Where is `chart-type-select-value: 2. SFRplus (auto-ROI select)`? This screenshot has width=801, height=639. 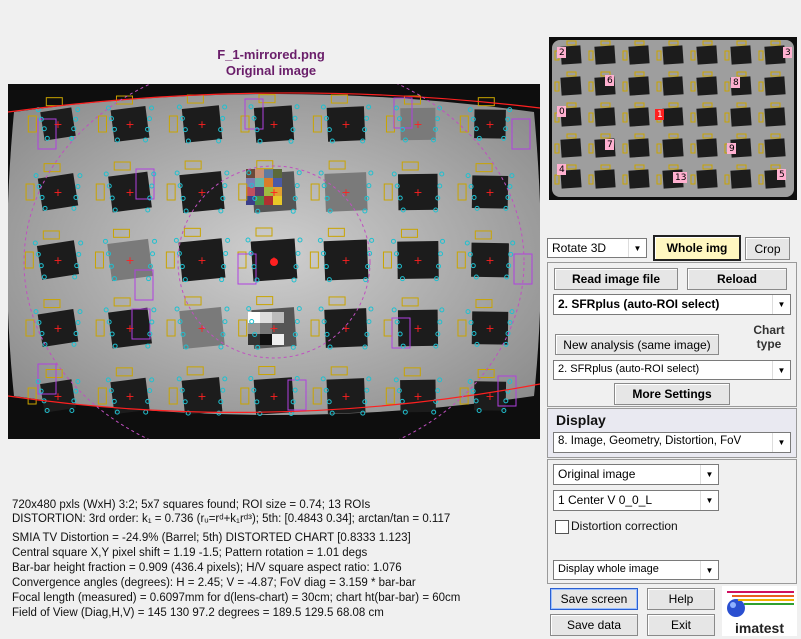 chart-type-select-value: 2. SFRplus (auto-ROI select) is located at coordinates (629, 369).